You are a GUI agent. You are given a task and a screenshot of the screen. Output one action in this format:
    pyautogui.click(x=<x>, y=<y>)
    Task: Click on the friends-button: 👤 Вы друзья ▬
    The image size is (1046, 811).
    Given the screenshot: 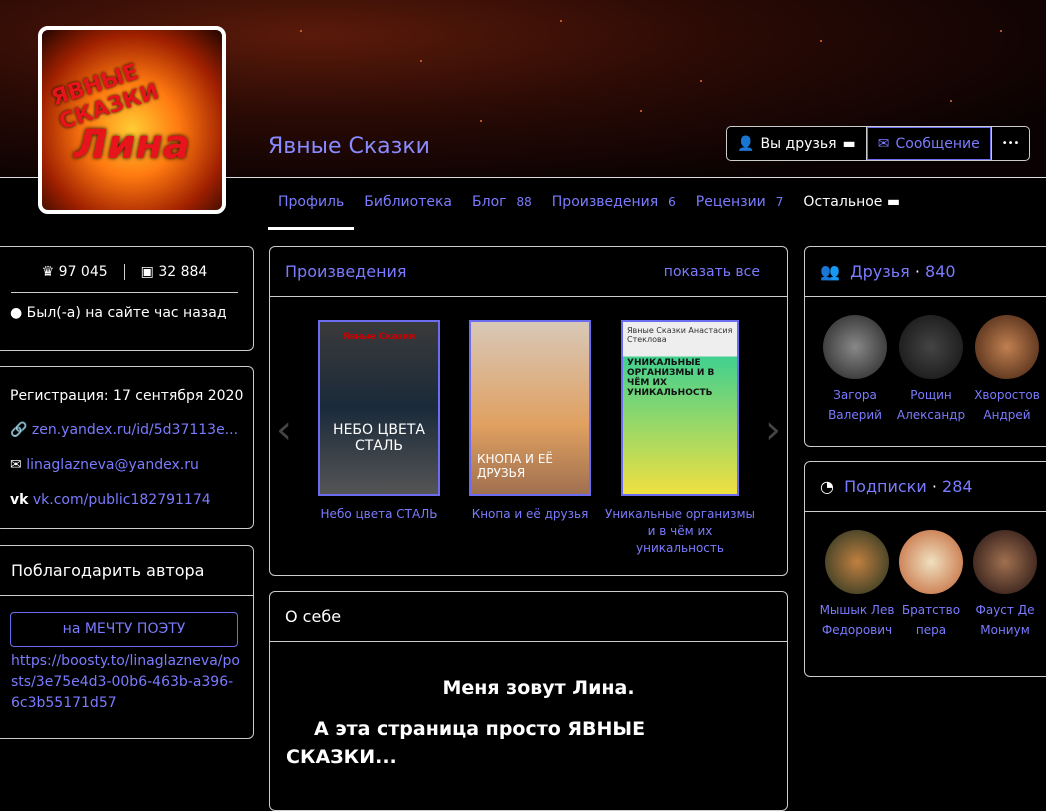 What is the action you would take?
    pyautogui.click(x=797, y=143)
    